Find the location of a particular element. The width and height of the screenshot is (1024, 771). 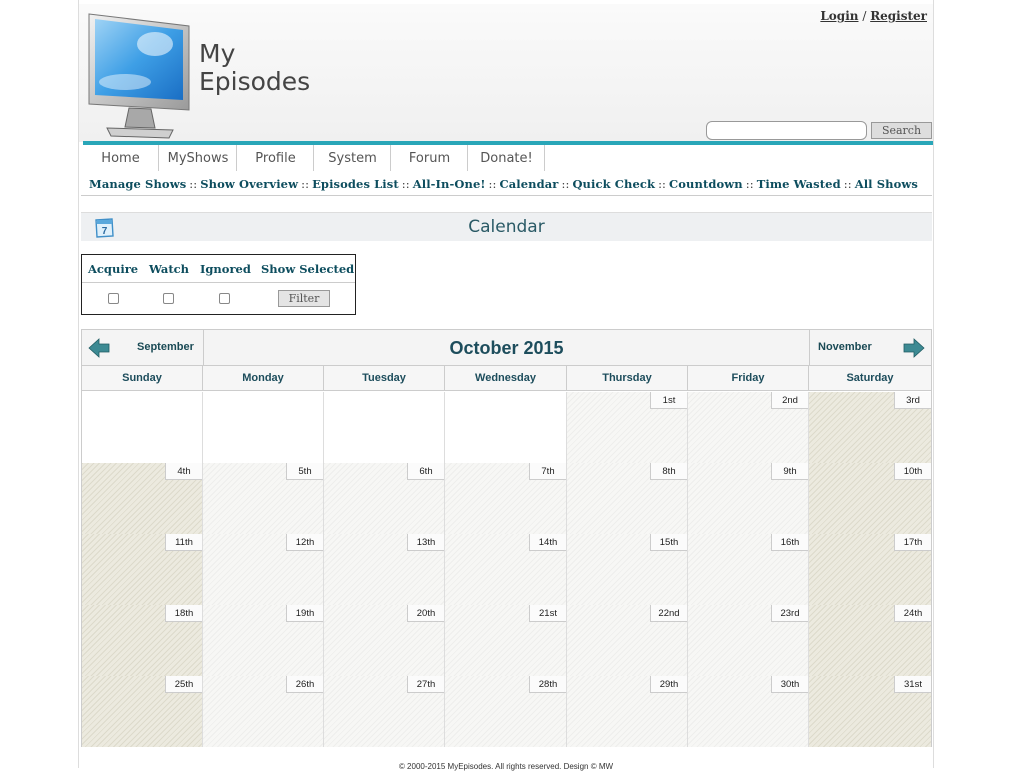

subnav-all-in-one: All-In-One! is located at coordinates (449, 184).